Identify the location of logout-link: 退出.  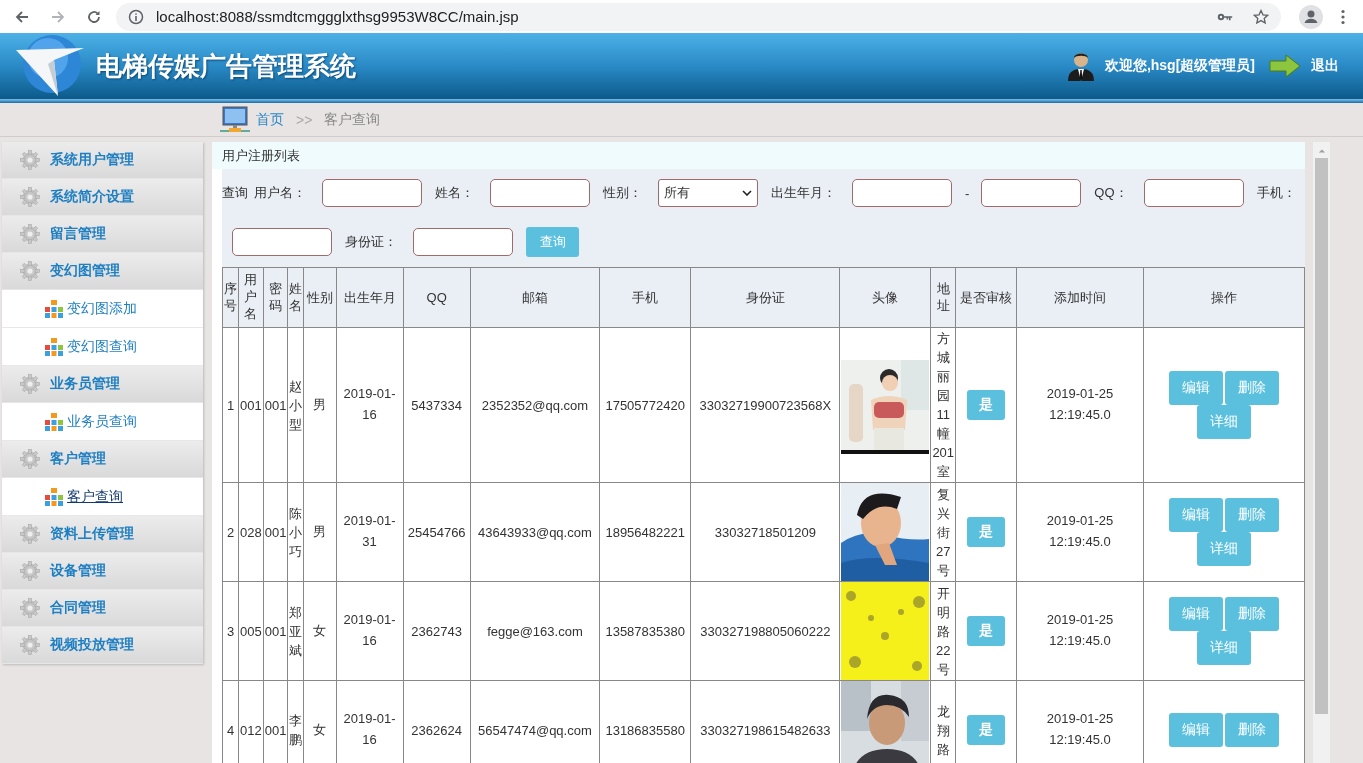
(1325, 66).